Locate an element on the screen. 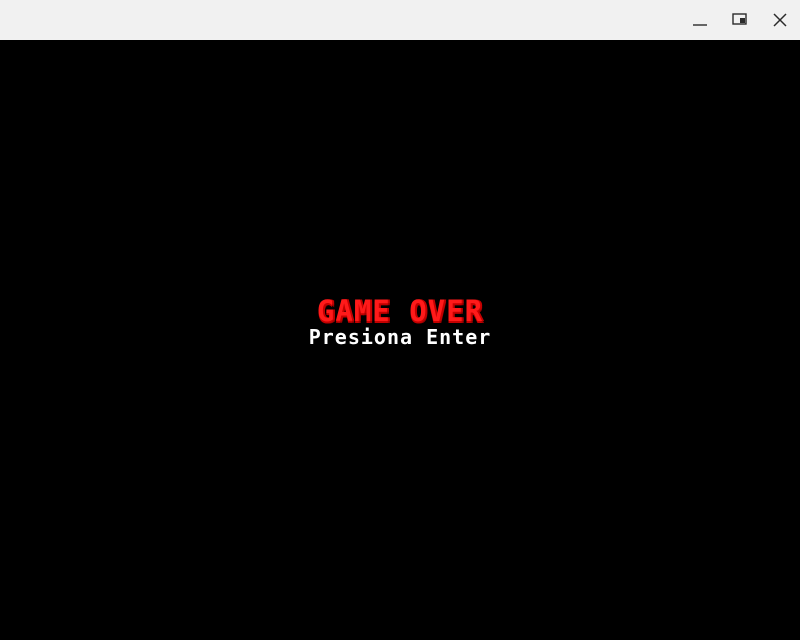 Image resolution: width=800 pixels, height=640 pixels. restore-button is located at coordinates (740, 20).